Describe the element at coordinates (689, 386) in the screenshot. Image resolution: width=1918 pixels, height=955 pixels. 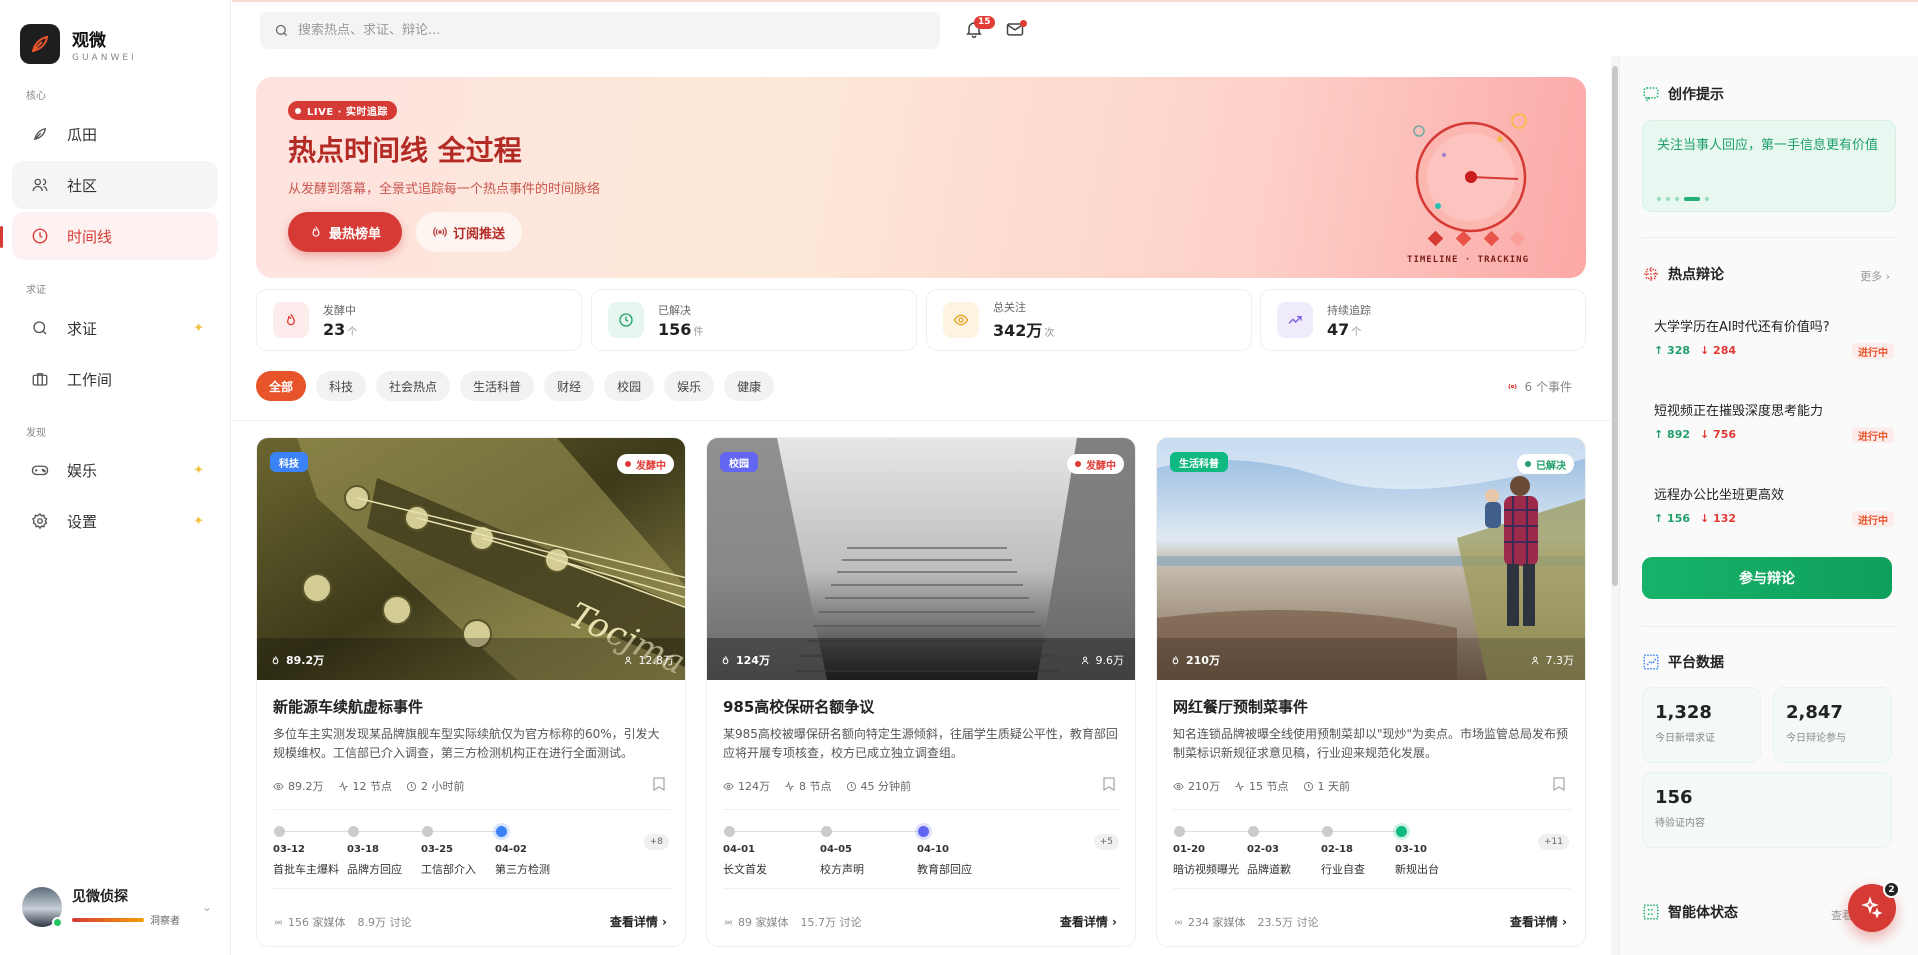
I see `filter-chip-entertainment: 娱乐` at that location.